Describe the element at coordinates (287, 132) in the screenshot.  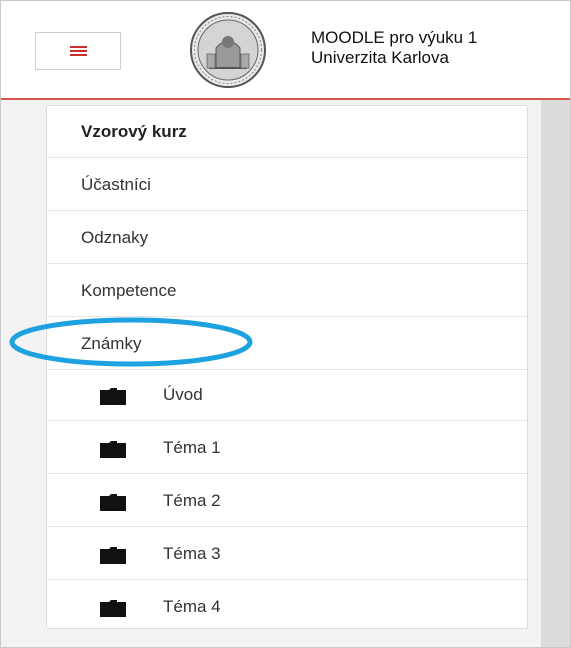
I see `nav-course-title: Vzorový kurz` at that location.